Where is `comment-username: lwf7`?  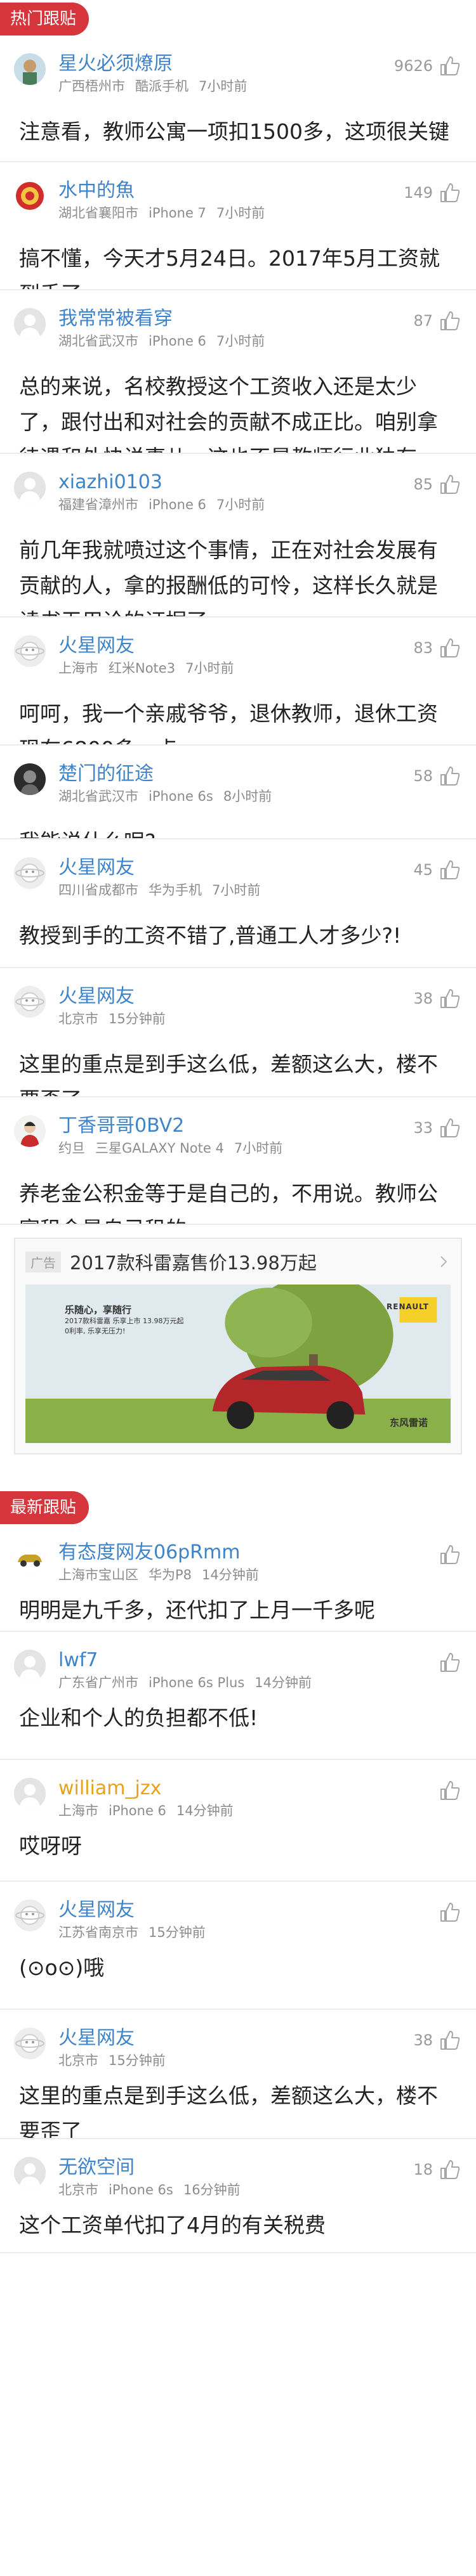
comment-username: lwf7 is located at coordinates (258, 1660).